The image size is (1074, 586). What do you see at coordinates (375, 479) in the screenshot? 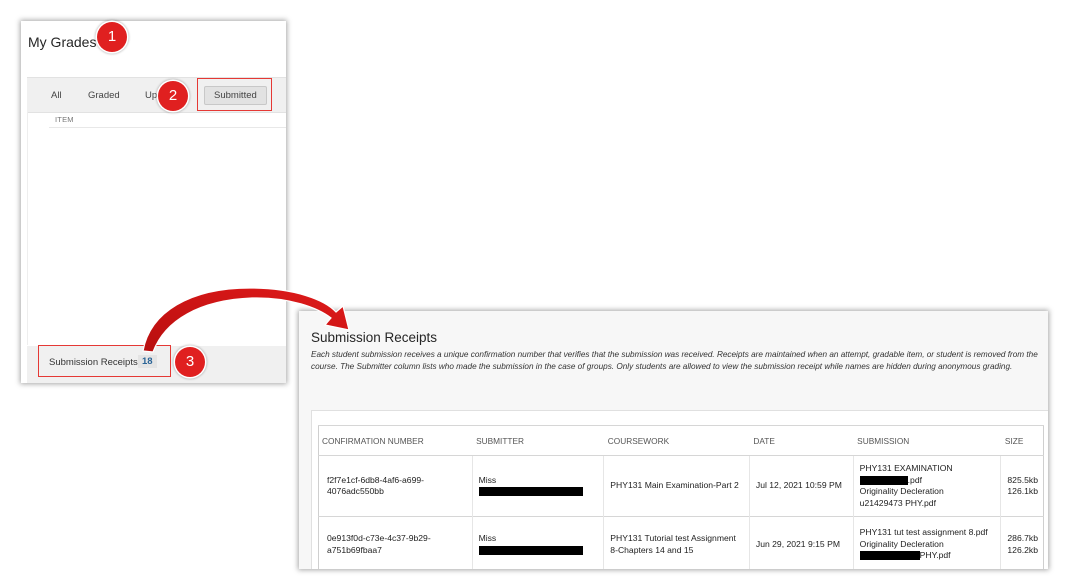
I see `confirmation-line: f2f7e1cf-6db8-4af6-a699-` at bounding box center [375, 479].